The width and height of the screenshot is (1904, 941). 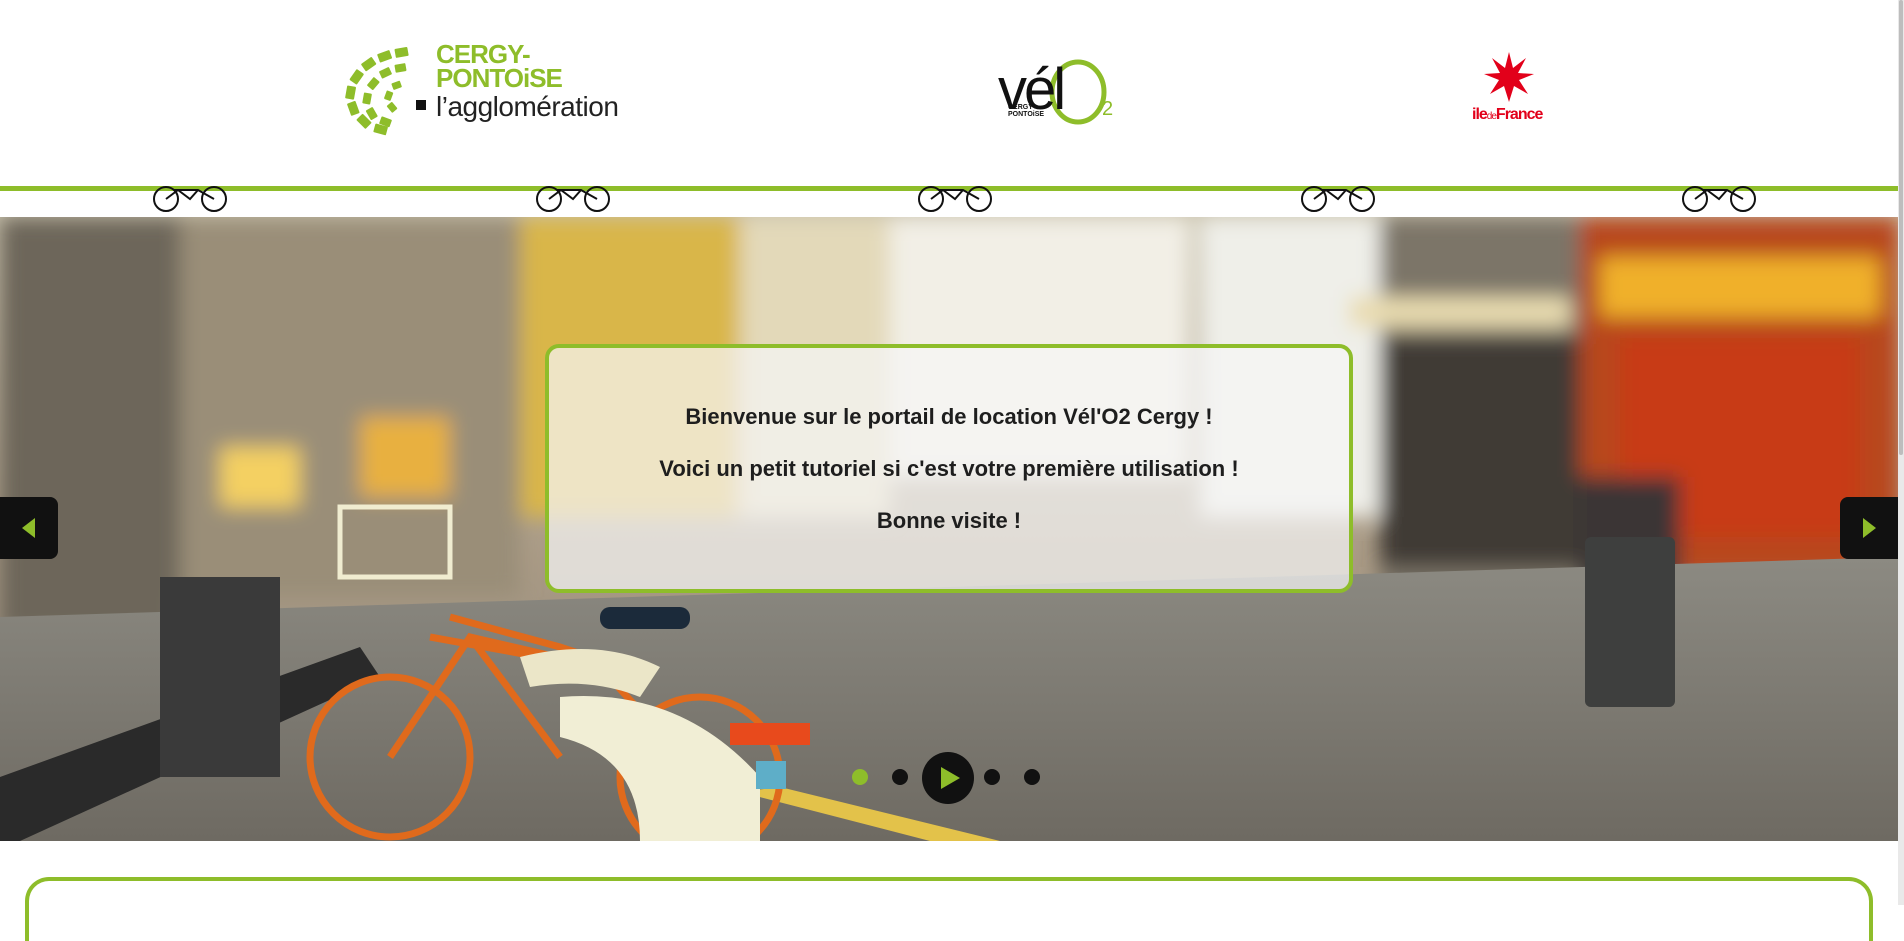 What do you see at coordinates (1026, 114) in the screenshot?
I see `velo2-logo-sub-line2: PONTOiSE` at bounding box center [1026, 114].